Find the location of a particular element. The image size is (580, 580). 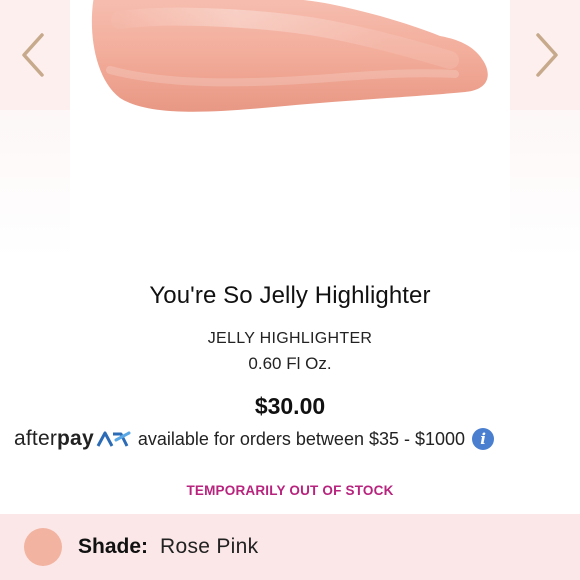

product-swatch-image is located at coordinates (289, 56).